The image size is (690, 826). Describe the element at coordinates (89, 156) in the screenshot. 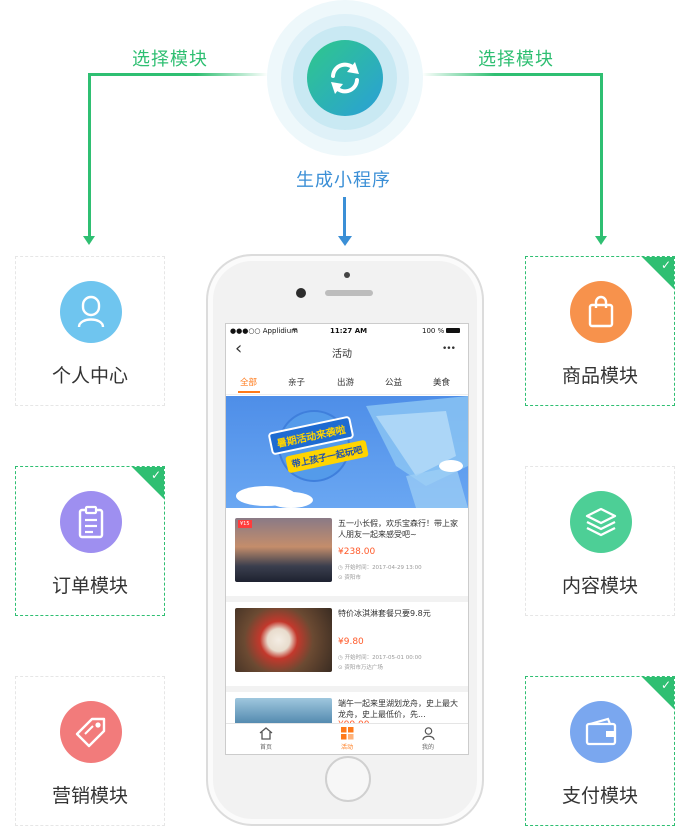

I see `connector-left-vertical` at that location.